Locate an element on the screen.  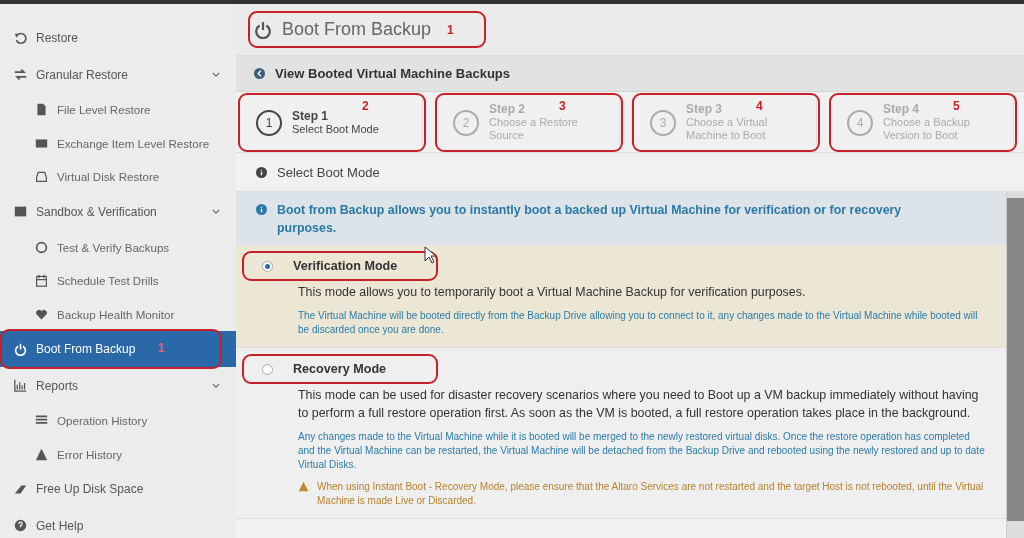
sidebar-subitem: Test & Verify Backups is located at coordinates (118, 247).